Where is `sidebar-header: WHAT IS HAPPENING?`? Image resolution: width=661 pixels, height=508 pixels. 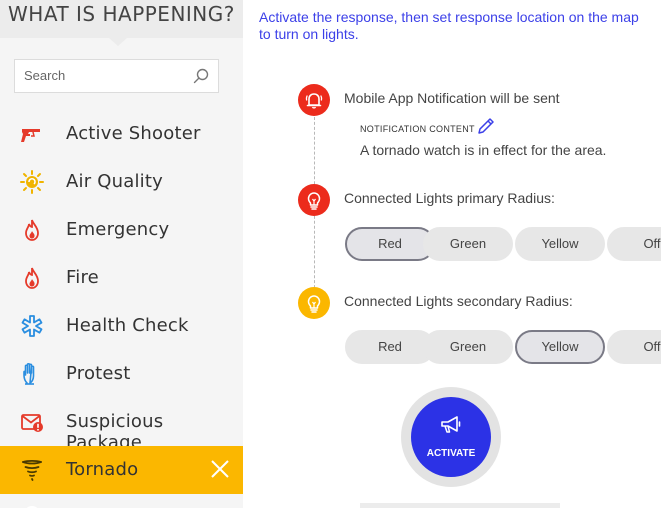
sidebar-header: WHAT IS HAPPENING? is located at coordinates (121, 19).